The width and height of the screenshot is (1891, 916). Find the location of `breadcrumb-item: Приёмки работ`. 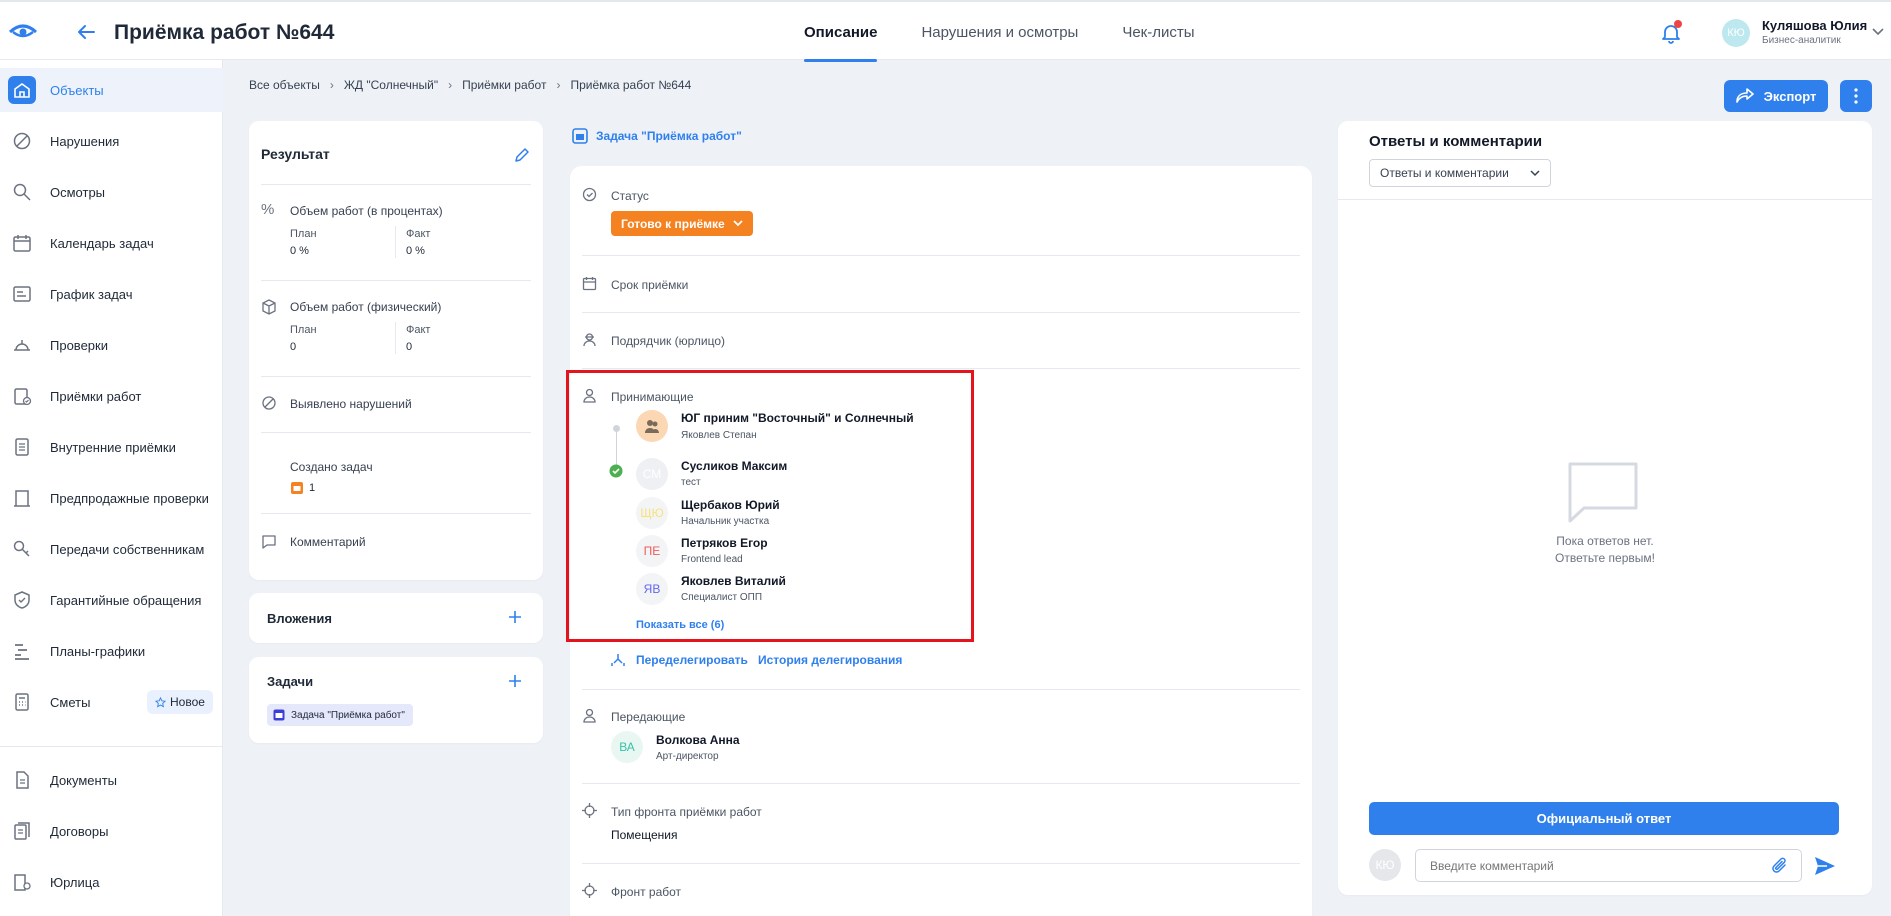

breadcrumb-item: Приёмки работ is located at coordinates (504, 85).